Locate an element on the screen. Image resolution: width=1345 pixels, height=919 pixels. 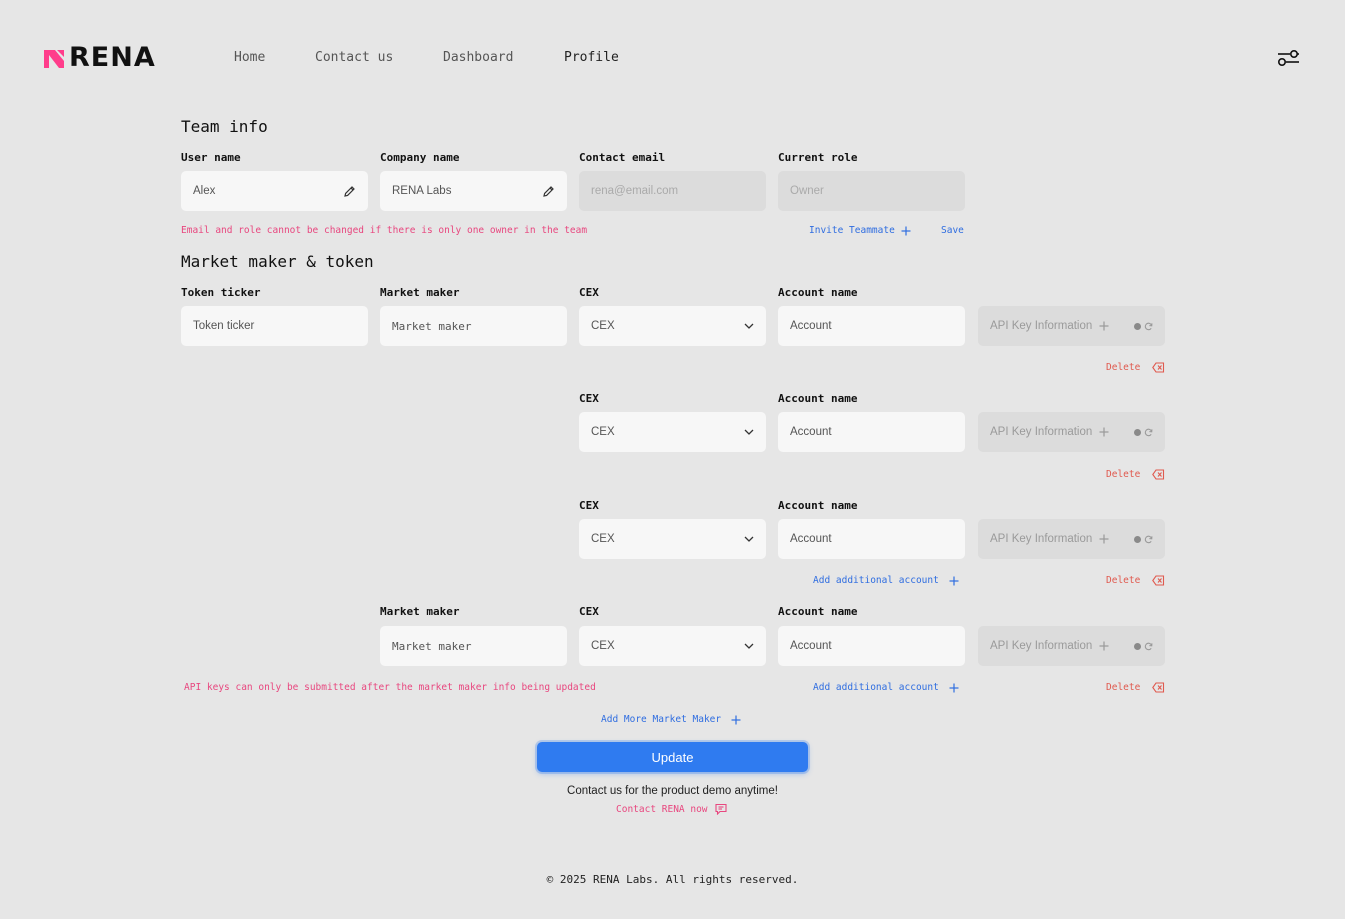
market-maker-token-title: Market maker & token is located at coordinates (277, 261).